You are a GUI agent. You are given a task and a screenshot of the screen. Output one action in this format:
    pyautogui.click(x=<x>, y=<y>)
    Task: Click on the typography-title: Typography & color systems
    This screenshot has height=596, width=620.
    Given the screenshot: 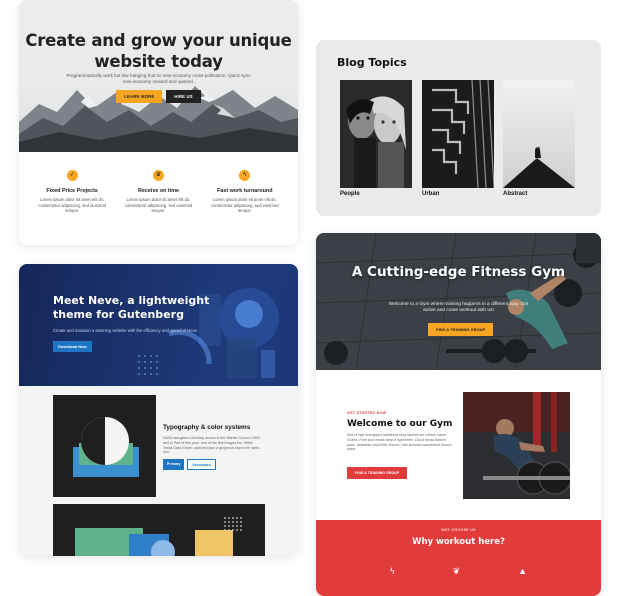 What is the action you would take?
    pyautogui.click(x=207, y=427)
    